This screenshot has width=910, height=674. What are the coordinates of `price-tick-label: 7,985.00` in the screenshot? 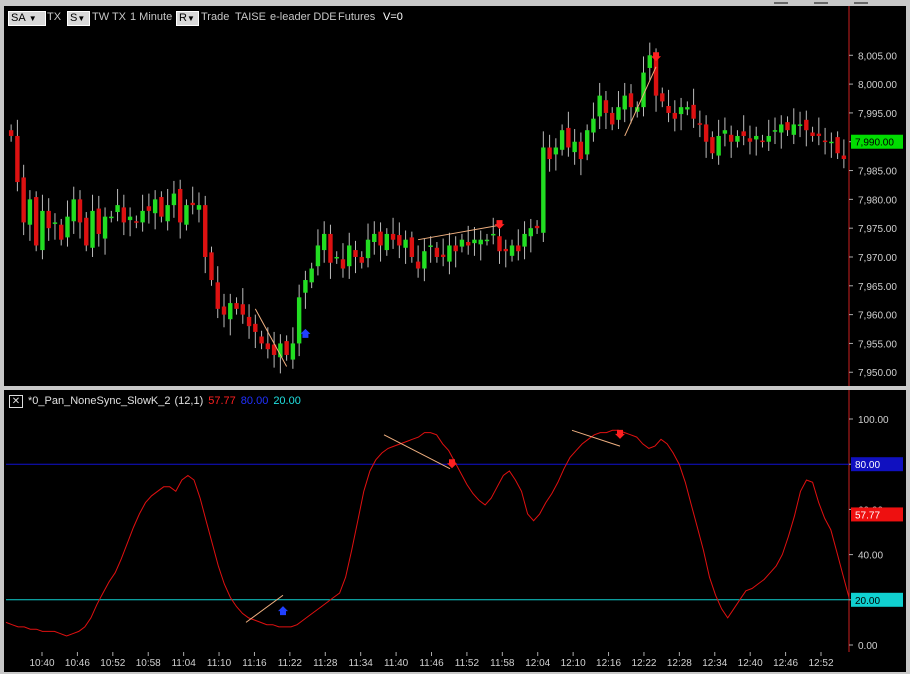 It's located at (877, 172).